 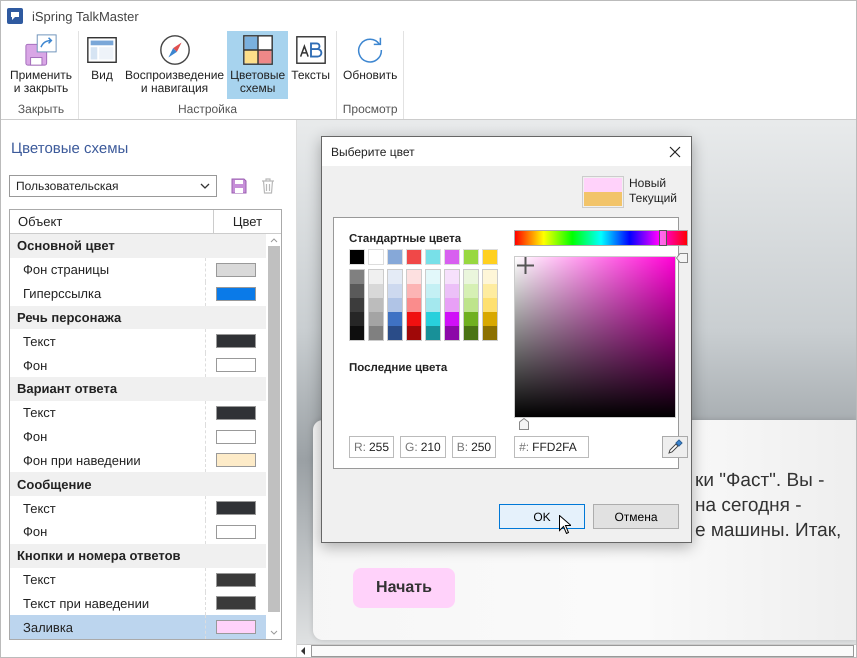 I want to click on ribbon-button: Воспроизведение и навигация, so click(x=175, y=65).